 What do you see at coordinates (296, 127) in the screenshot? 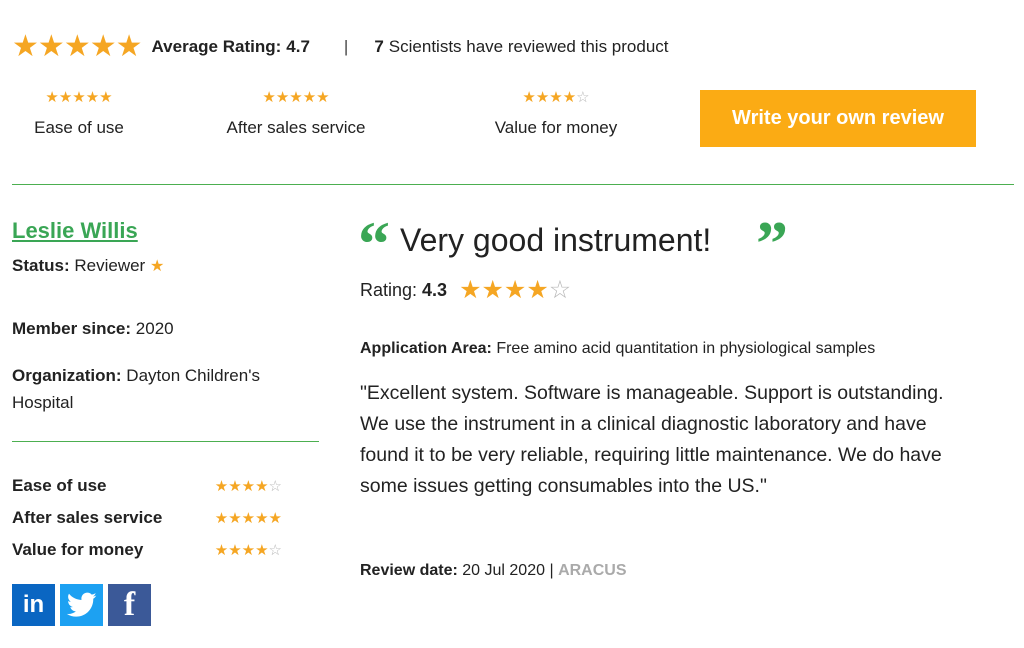
I see `category-label: After sales service` at bounding box center [296, 127].